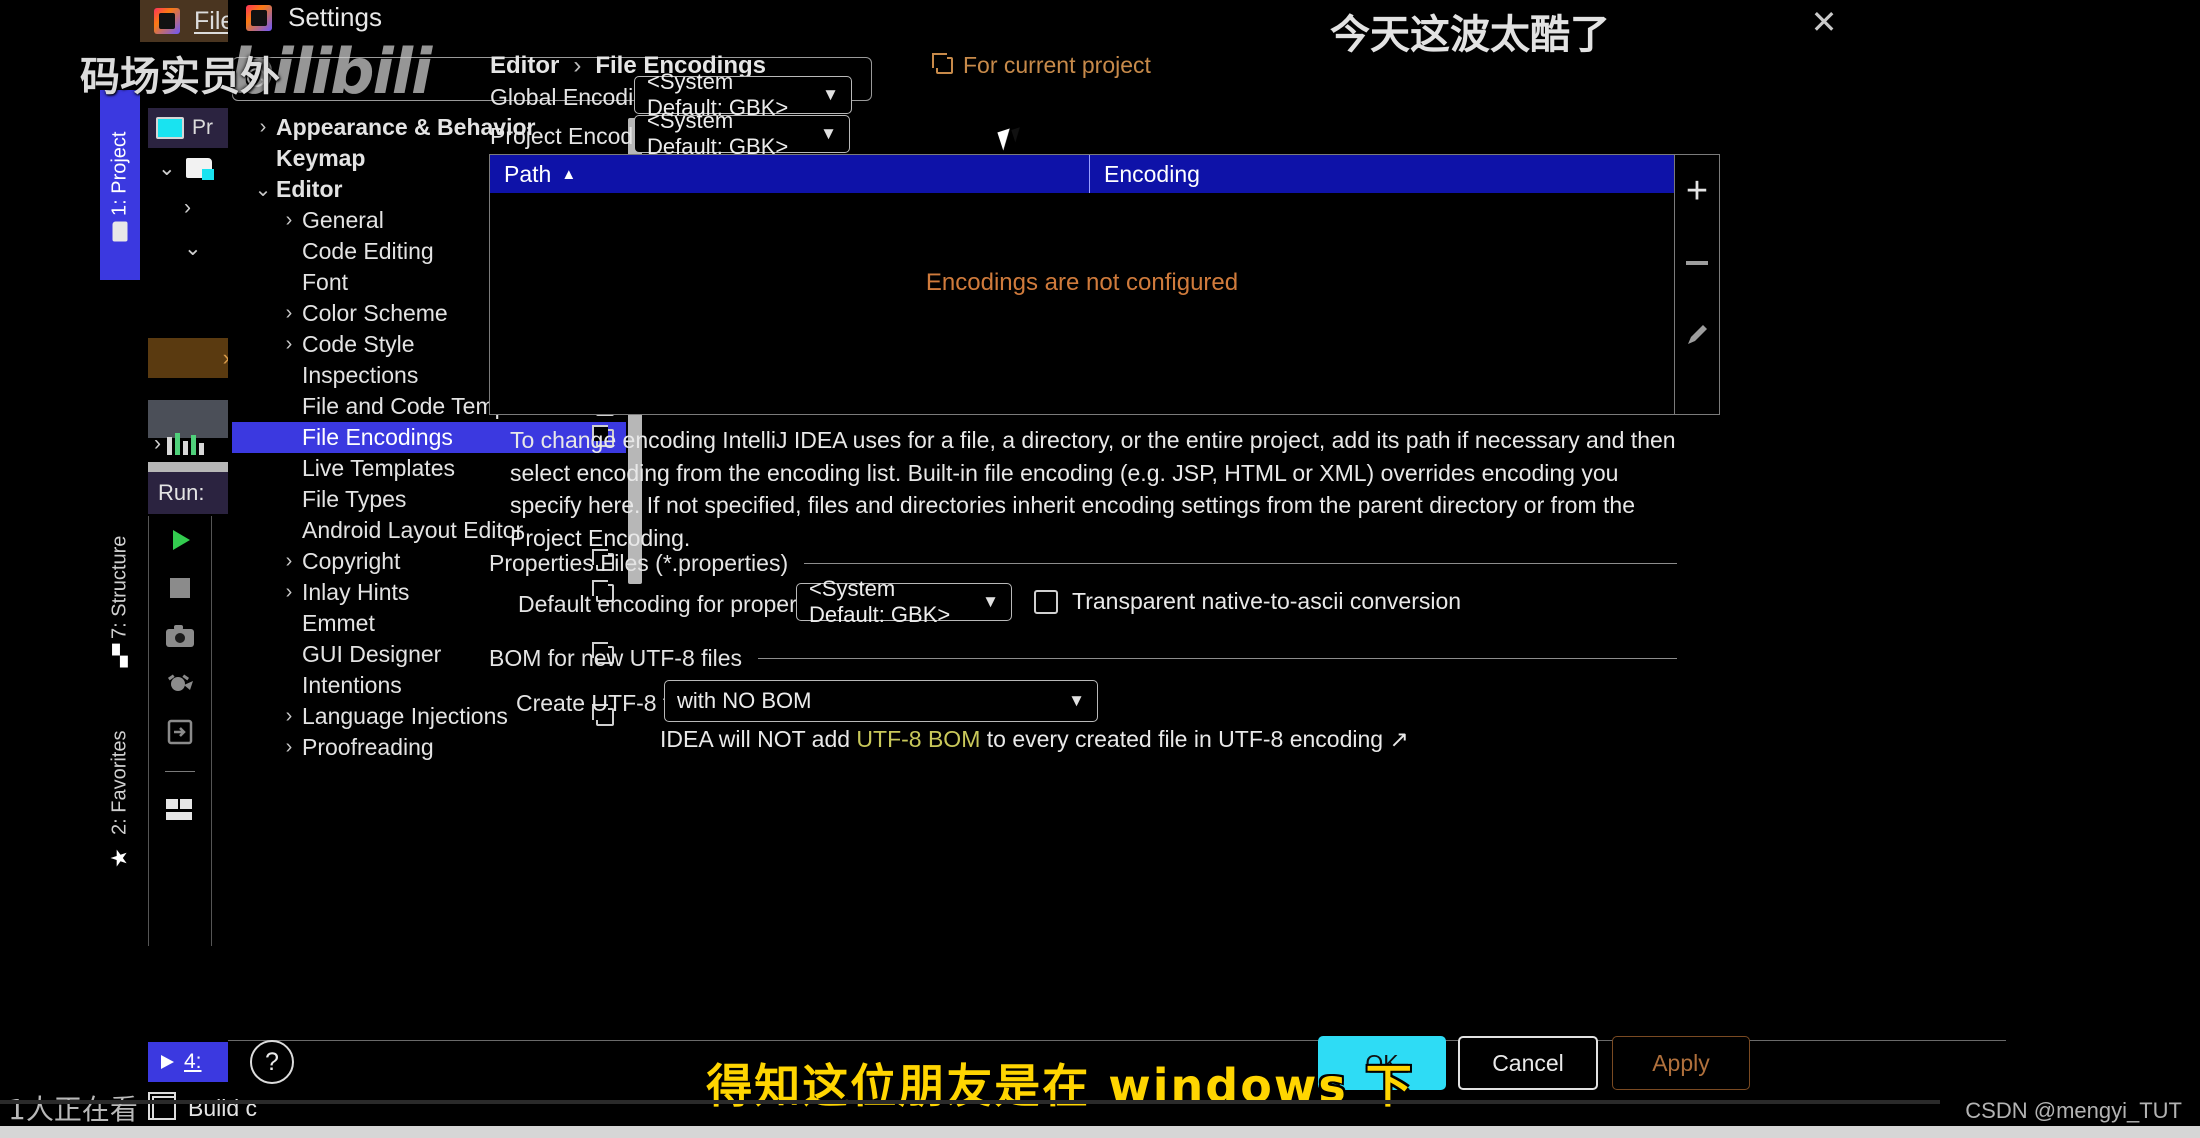 This screenshot has width=2200, height=1138. Describe the element at coordinates (120, 656) in the screenshot. I see `structure-icon: ▚` at that location.